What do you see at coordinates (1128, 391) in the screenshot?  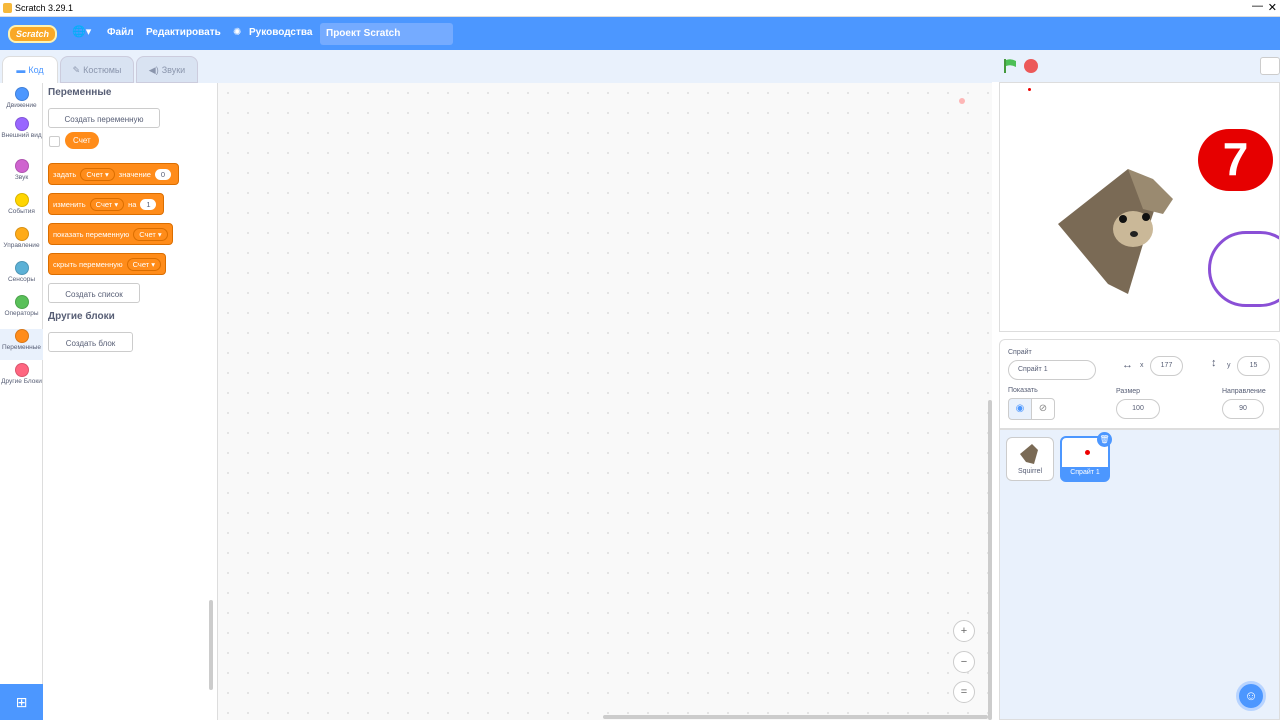 I see `size-label: Размер` at bounding box center [1128, 391].